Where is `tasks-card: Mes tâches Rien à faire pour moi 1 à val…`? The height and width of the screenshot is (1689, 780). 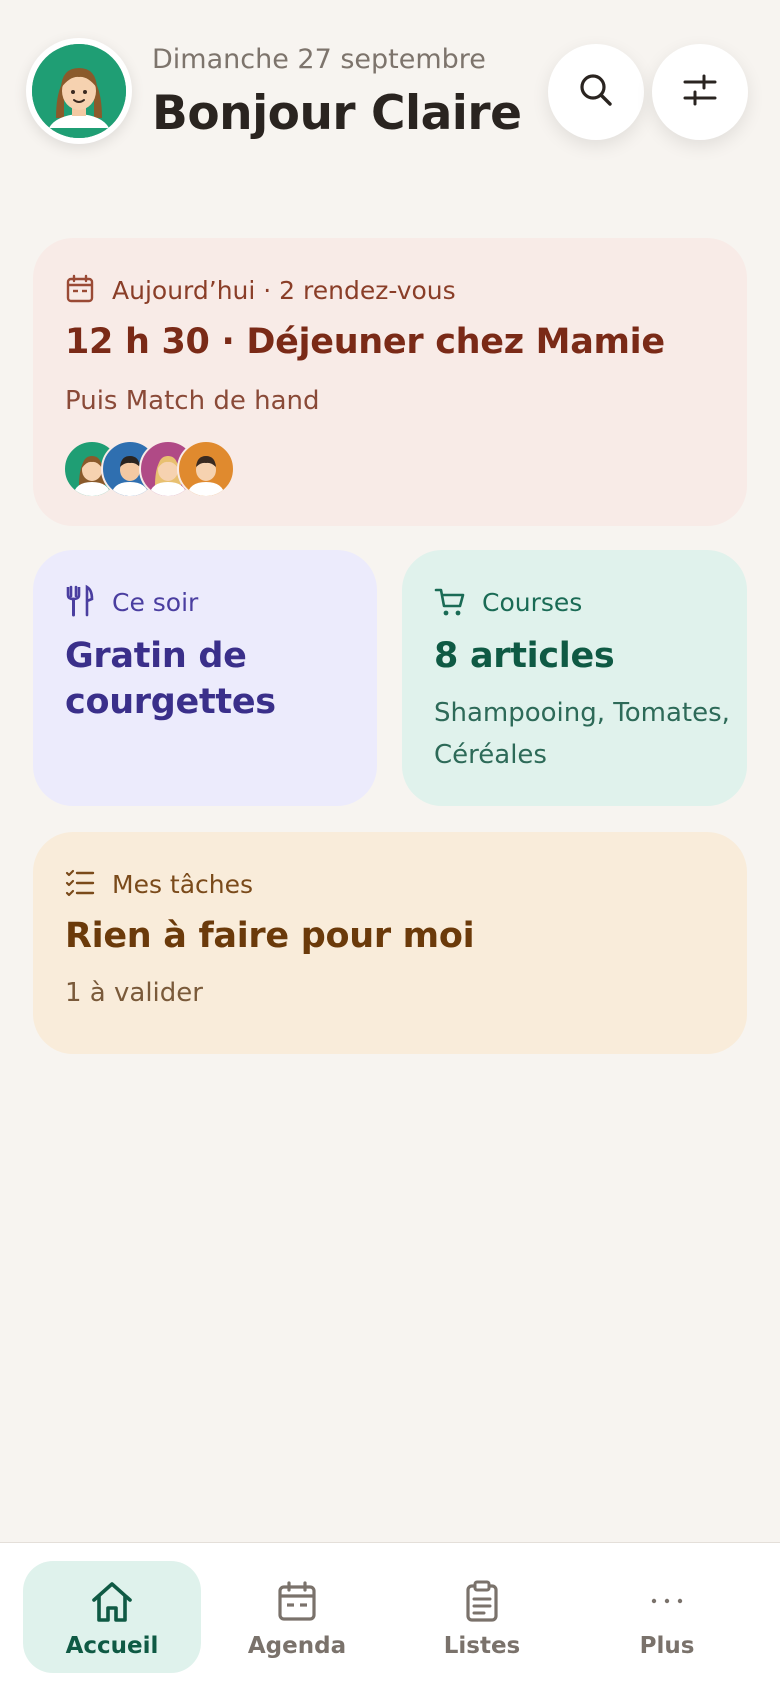 tasks-card: Mes tâches Rien à faire pour moi 1 à val… is located at coordinates (390, 943).